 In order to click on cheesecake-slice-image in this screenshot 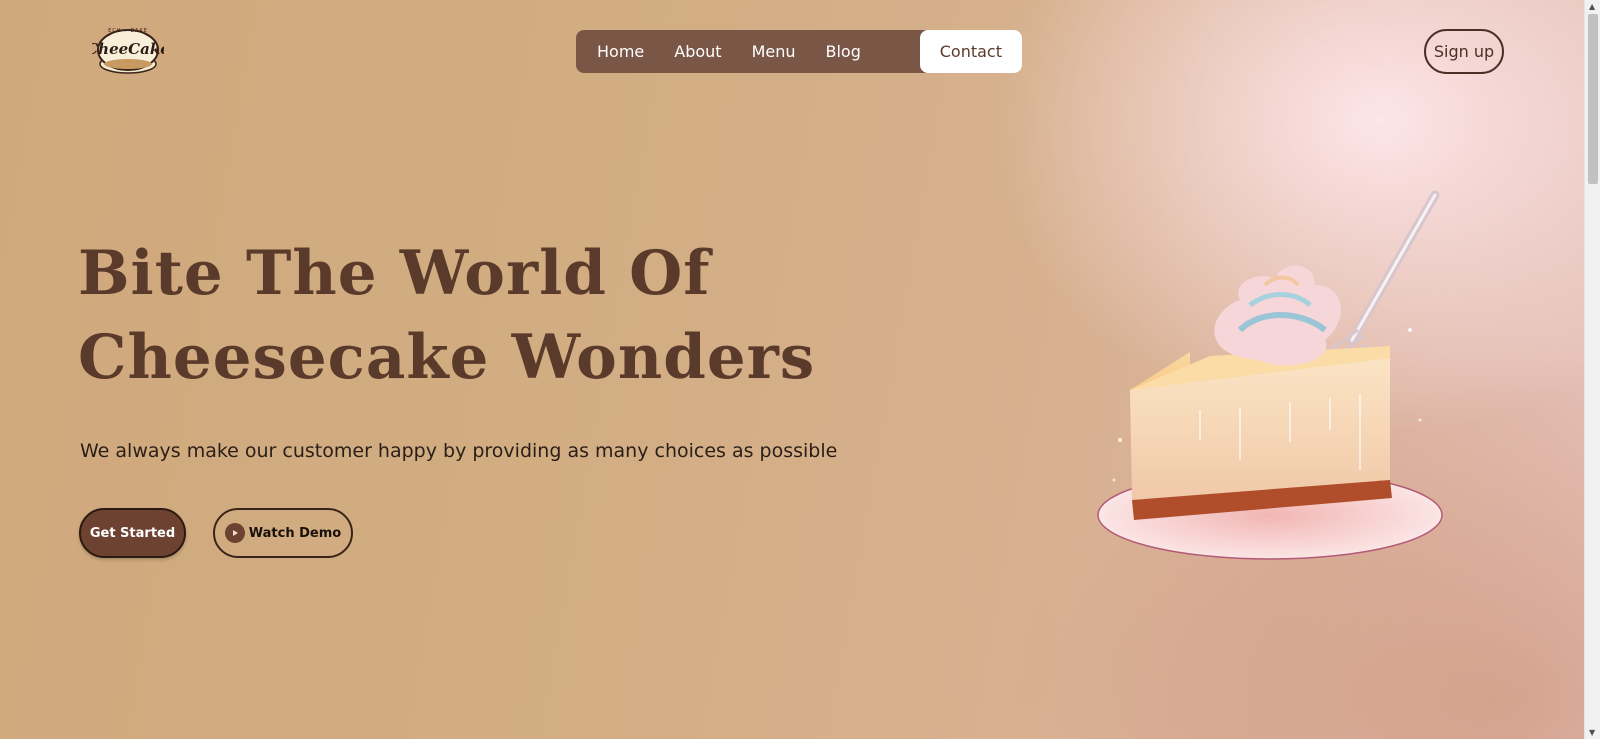, I will do `click(1280, 380)`.